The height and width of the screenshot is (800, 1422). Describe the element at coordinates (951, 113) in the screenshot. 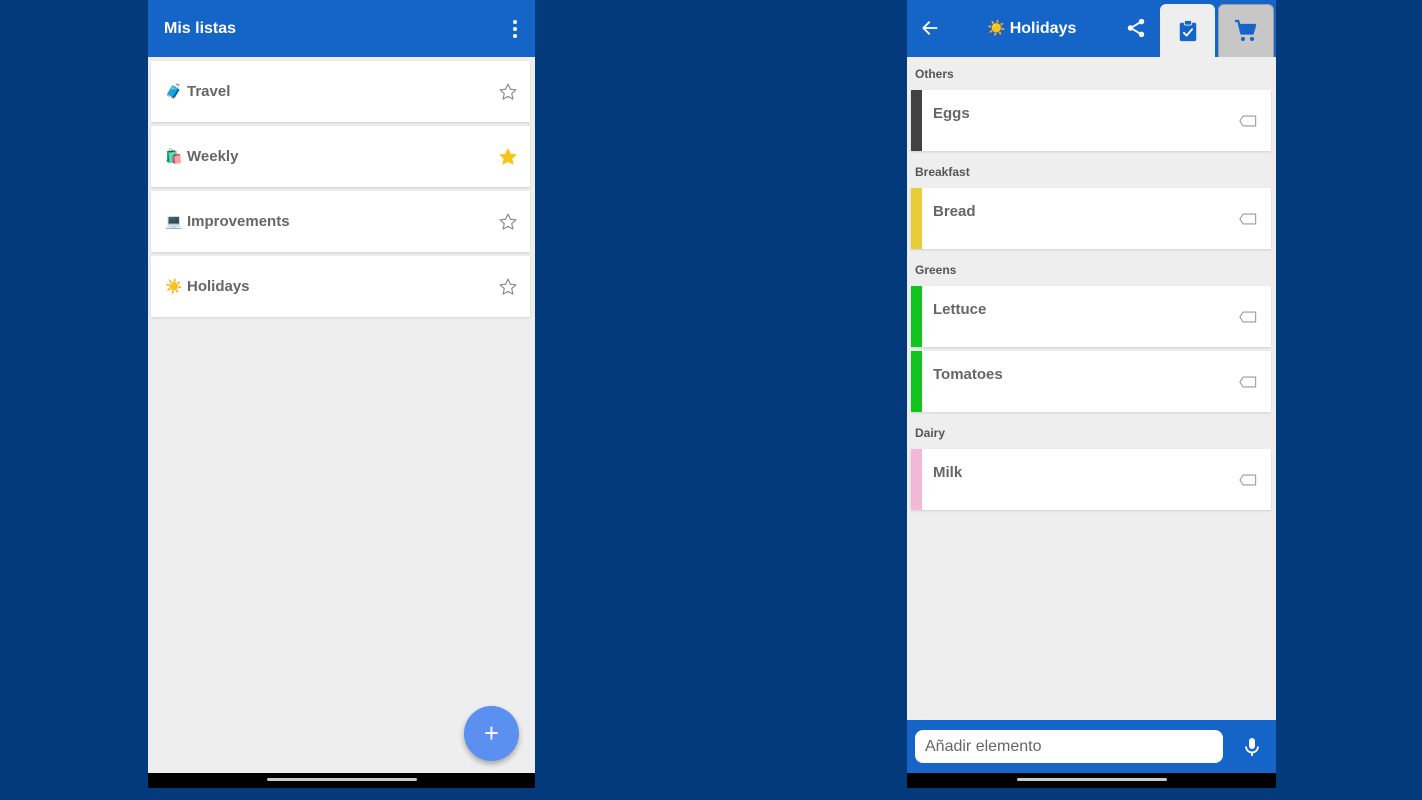

I see `item-name: Eggs` at that location.